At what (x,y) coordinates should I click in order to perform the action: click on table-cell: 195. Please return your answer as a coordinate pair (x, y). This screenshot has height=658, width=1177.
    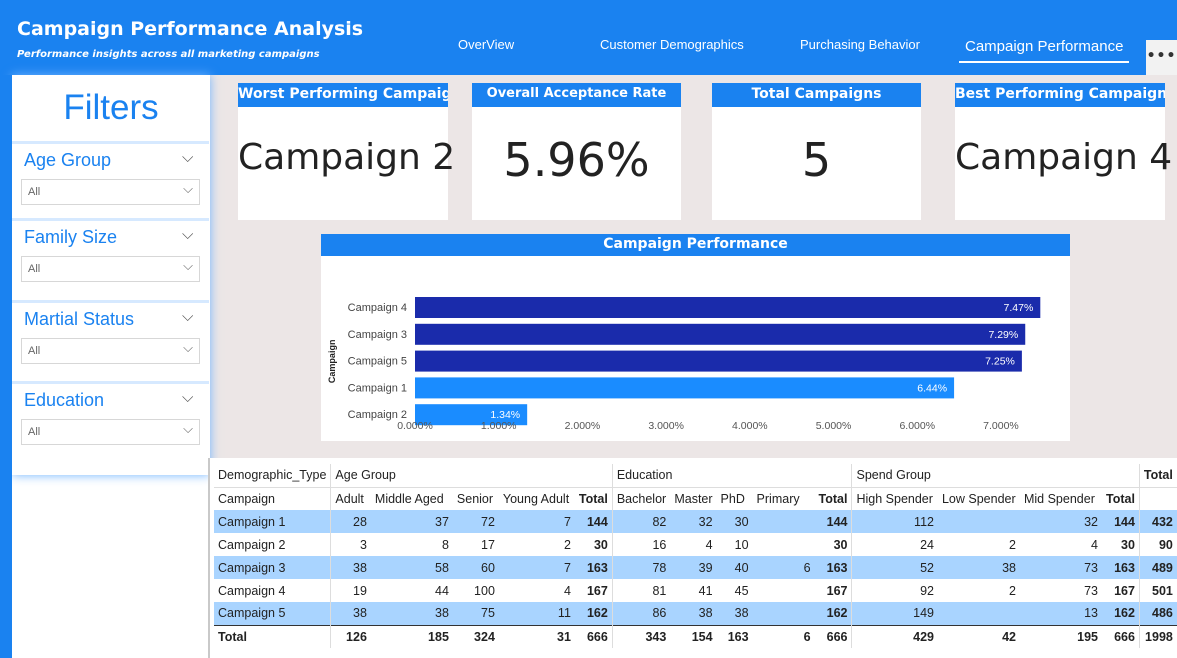
    Looking at the image, I should click on (1060, 636).